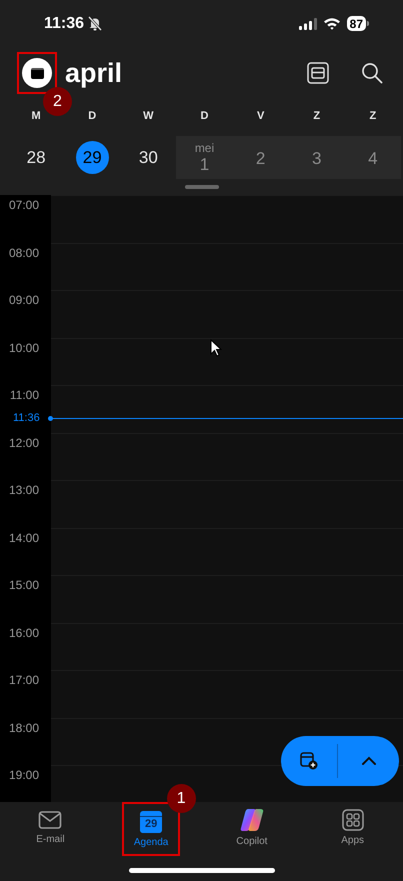 Image resolution: width=403 pixels, height=881 pixels. What do you see at coordinates (260, 116) in the screenshot?
I see `weekday-label: V` at bounding box center [260, 116].